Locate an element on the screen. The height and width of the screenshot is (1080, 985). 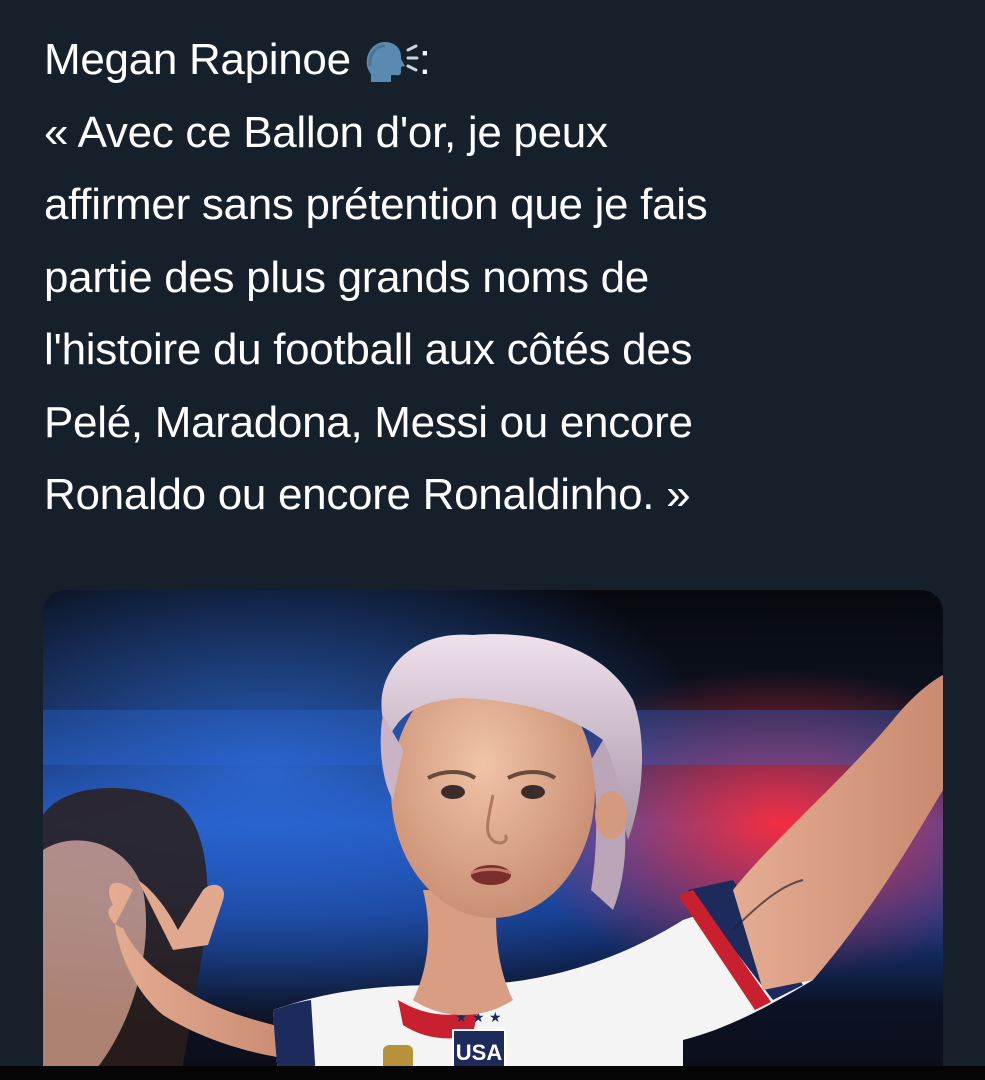
author-name: Megan Rapinoe is located at coordinates (197, 59).